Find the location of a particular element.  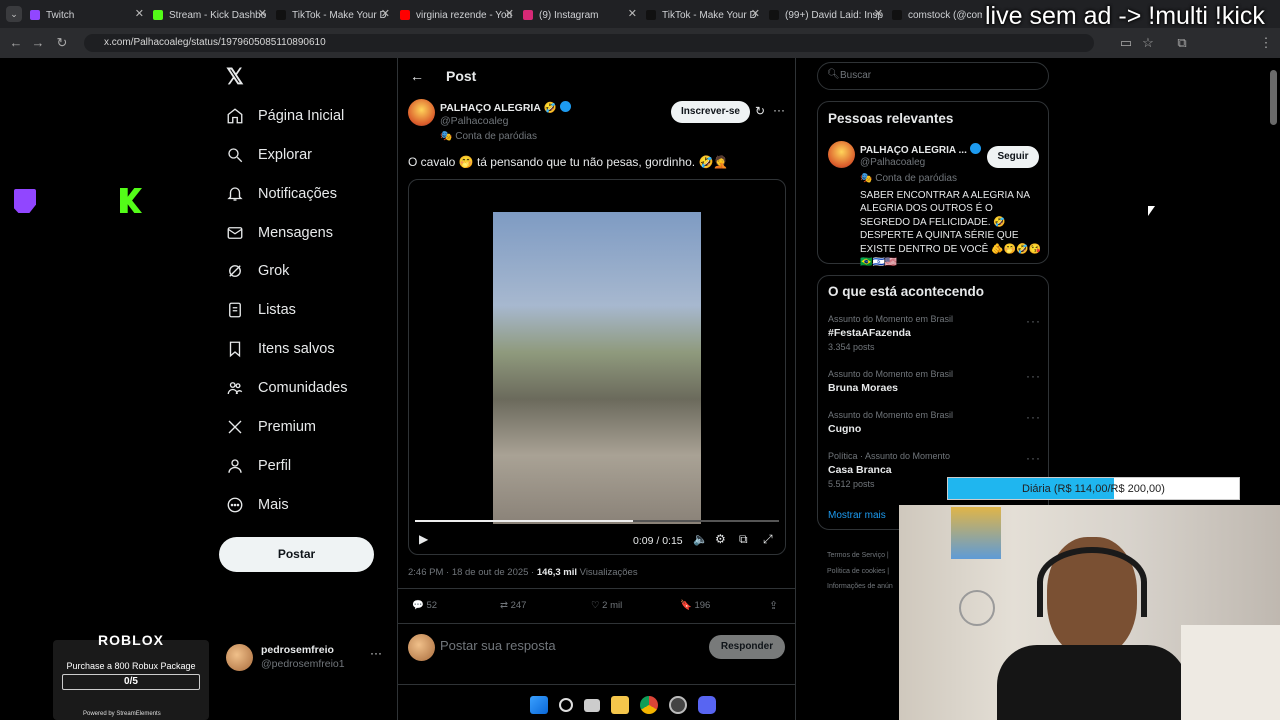

nav-label: Página Inicial is located at coordinates (301, 116).